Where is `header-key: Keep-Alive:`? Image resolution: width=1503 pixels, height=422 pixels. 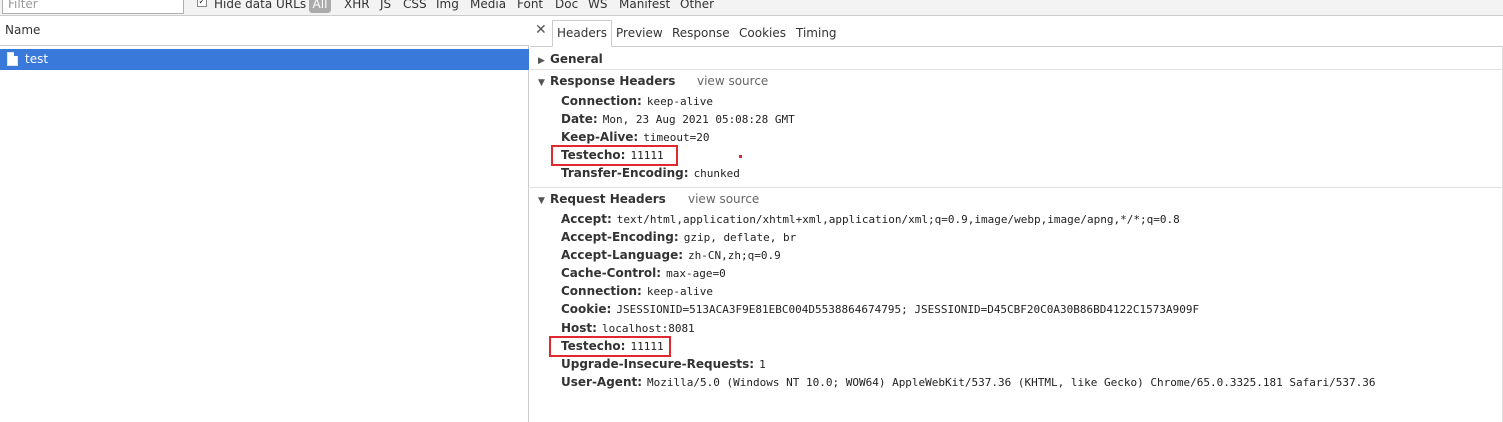 header-key: Keep-Alive: is located at coordinates (600, 137).